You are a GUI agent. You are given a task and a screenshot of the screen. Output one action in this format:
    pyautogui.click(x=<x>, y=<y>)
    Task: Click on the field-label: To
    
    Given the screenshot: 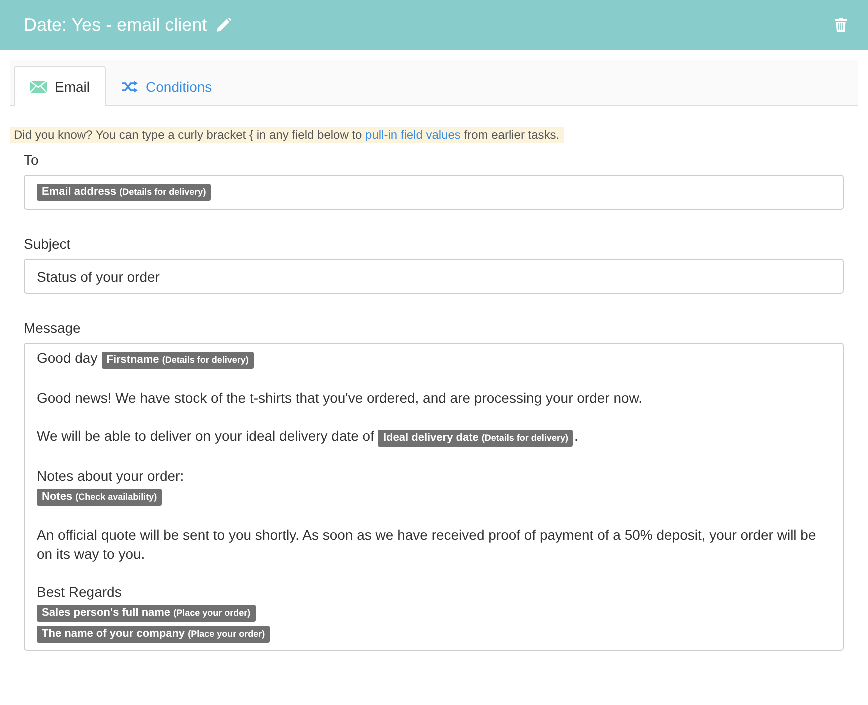 What is the action you would take?
    pyautogui.click(x=32, y=160)
    